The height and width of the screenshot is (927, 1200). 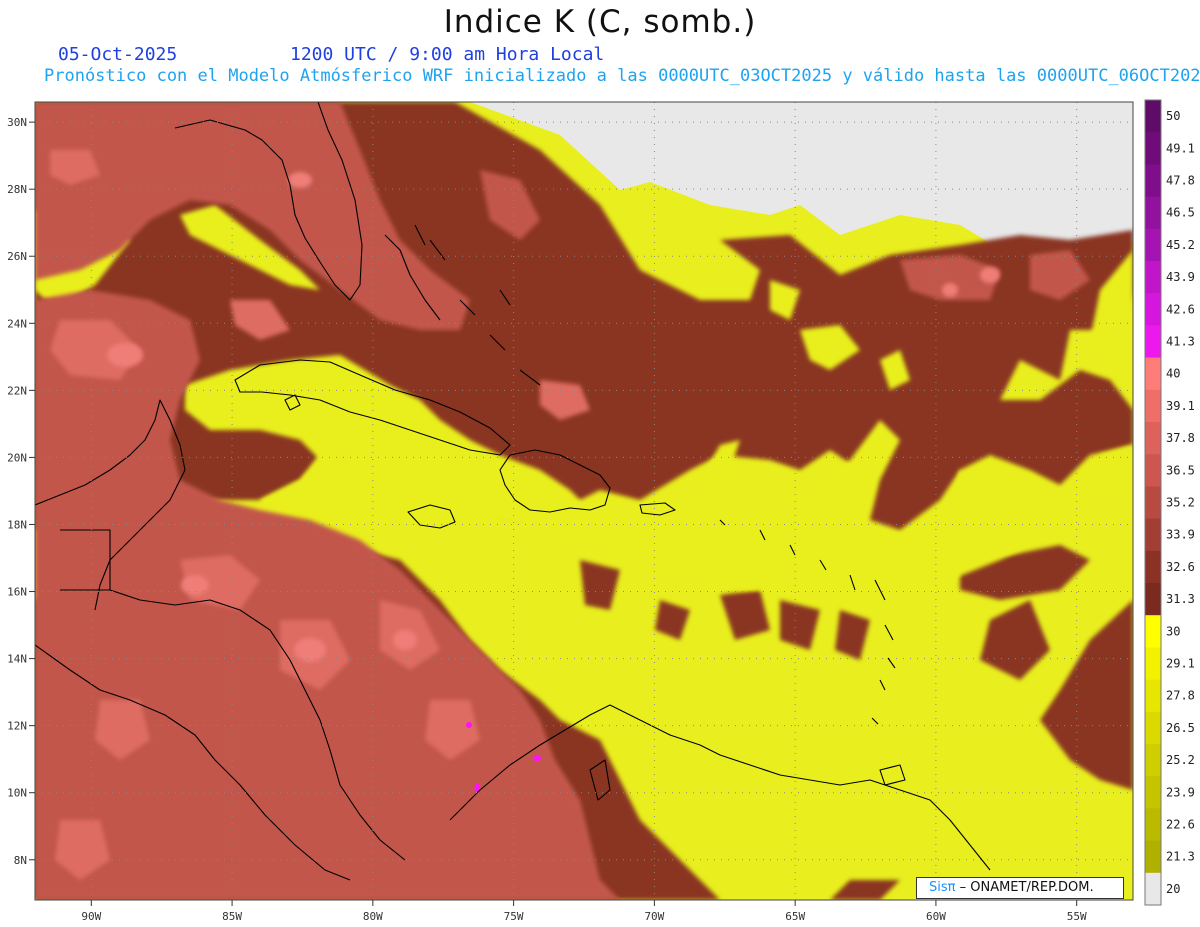 What do you see at coordinates (1173, 116) in the screenshot?
I see `colorbar-label: 50` at bounding box center [1173, 116].